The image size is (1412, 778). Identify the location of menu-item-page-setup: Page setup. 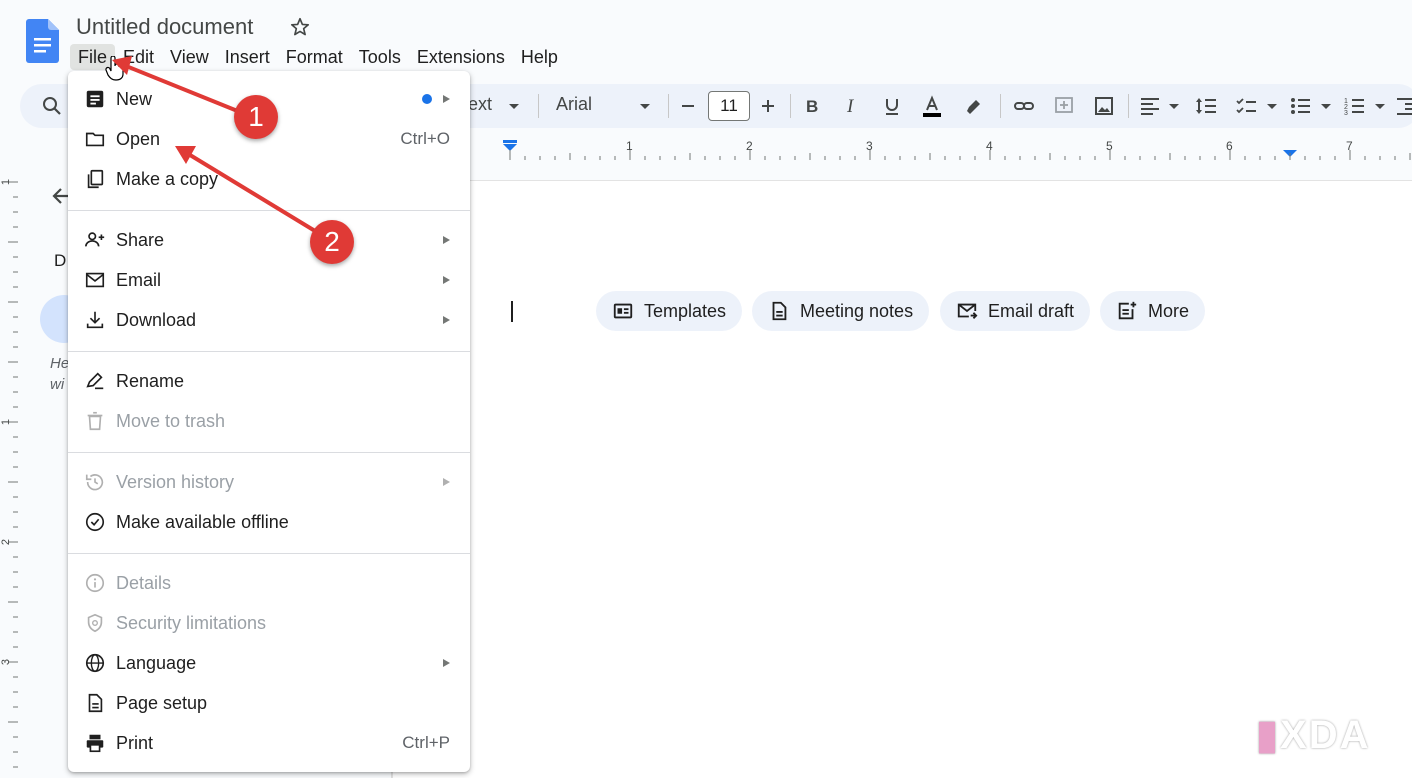
(269, 703).